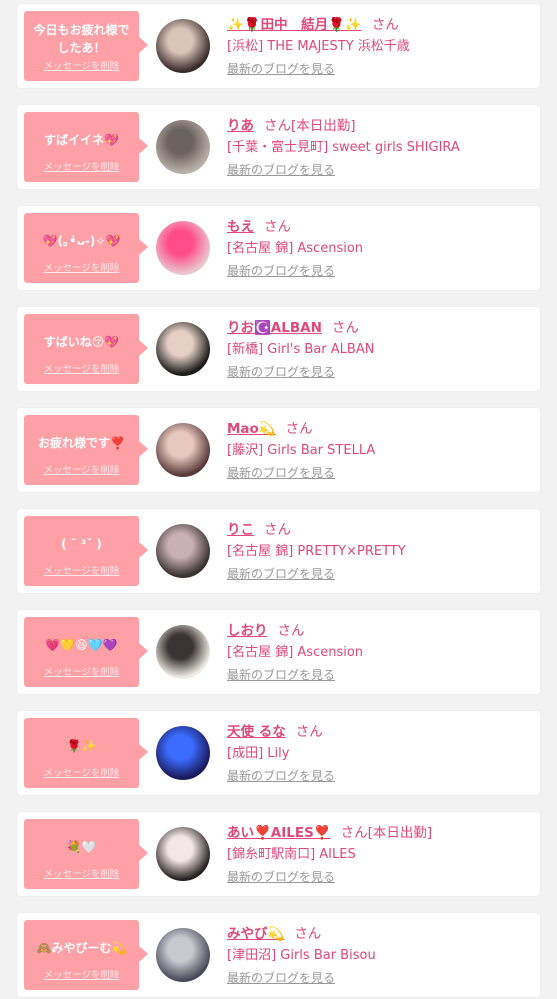 This screenshot has width=557, height=999. What do you see at coordinates (251, 429) in the screenshot?
I see `profile-name-link: Mao💫` at bounding box center [251, 429].